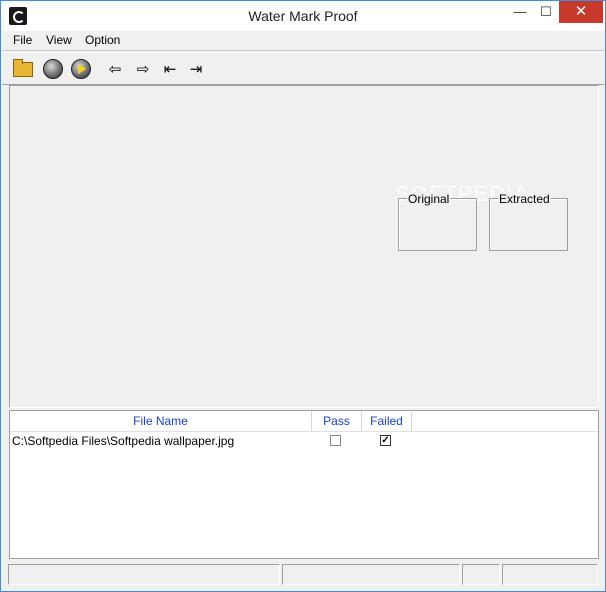 The height and width of the screenshot is (592, 606). I want to click on maximize-button: ☐, so click(546, 12).